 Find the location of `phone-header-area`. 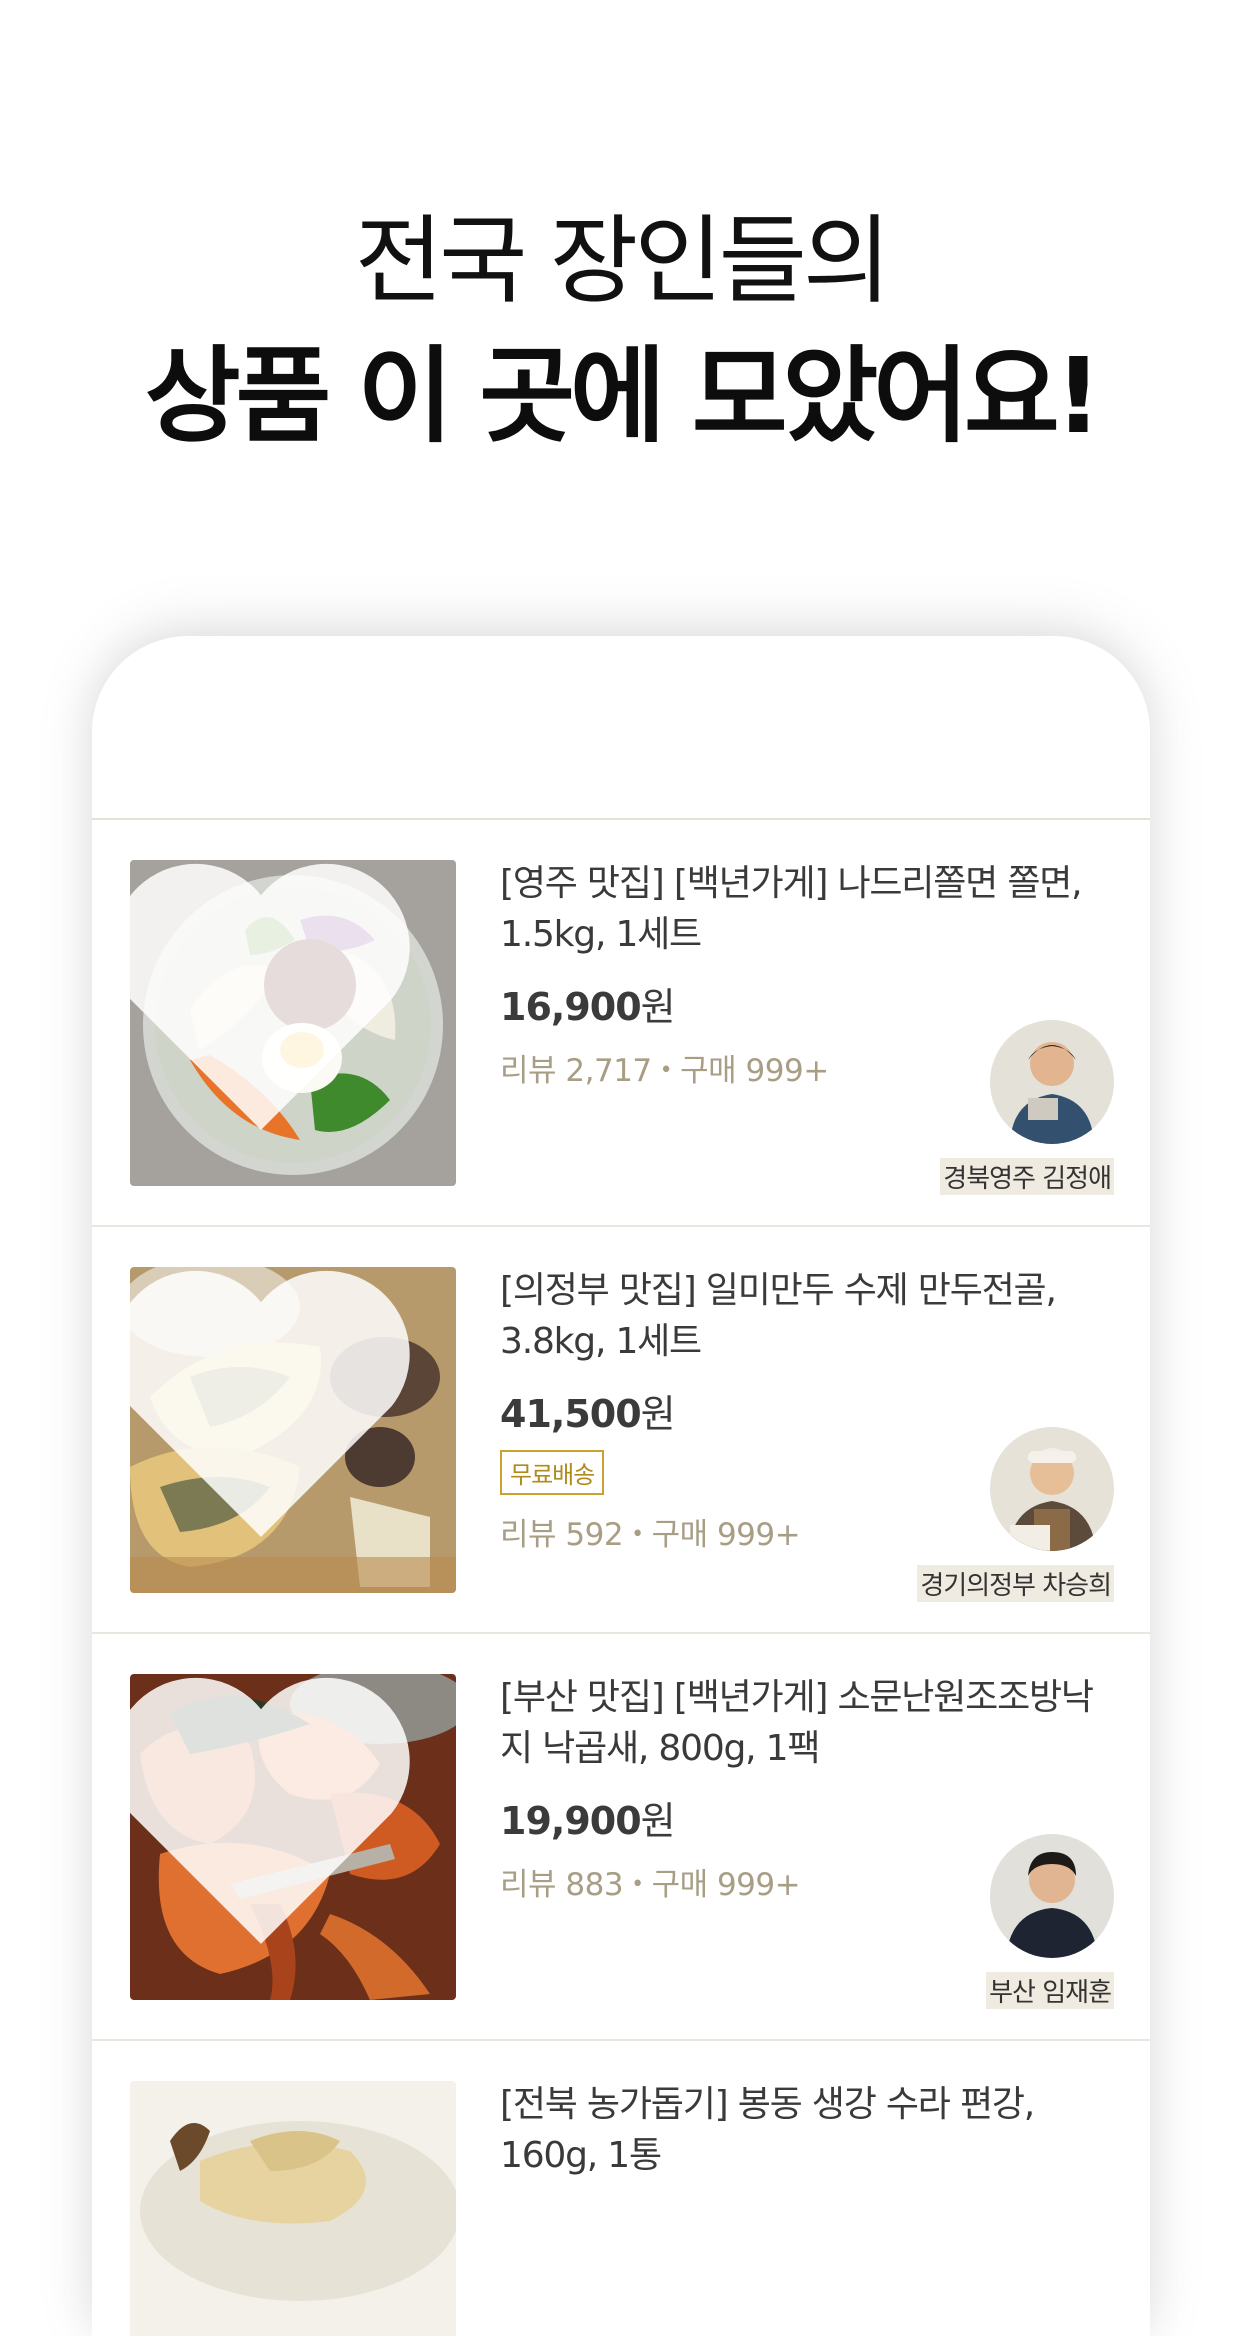

phone-header-area is located at coordinates (621, 728).